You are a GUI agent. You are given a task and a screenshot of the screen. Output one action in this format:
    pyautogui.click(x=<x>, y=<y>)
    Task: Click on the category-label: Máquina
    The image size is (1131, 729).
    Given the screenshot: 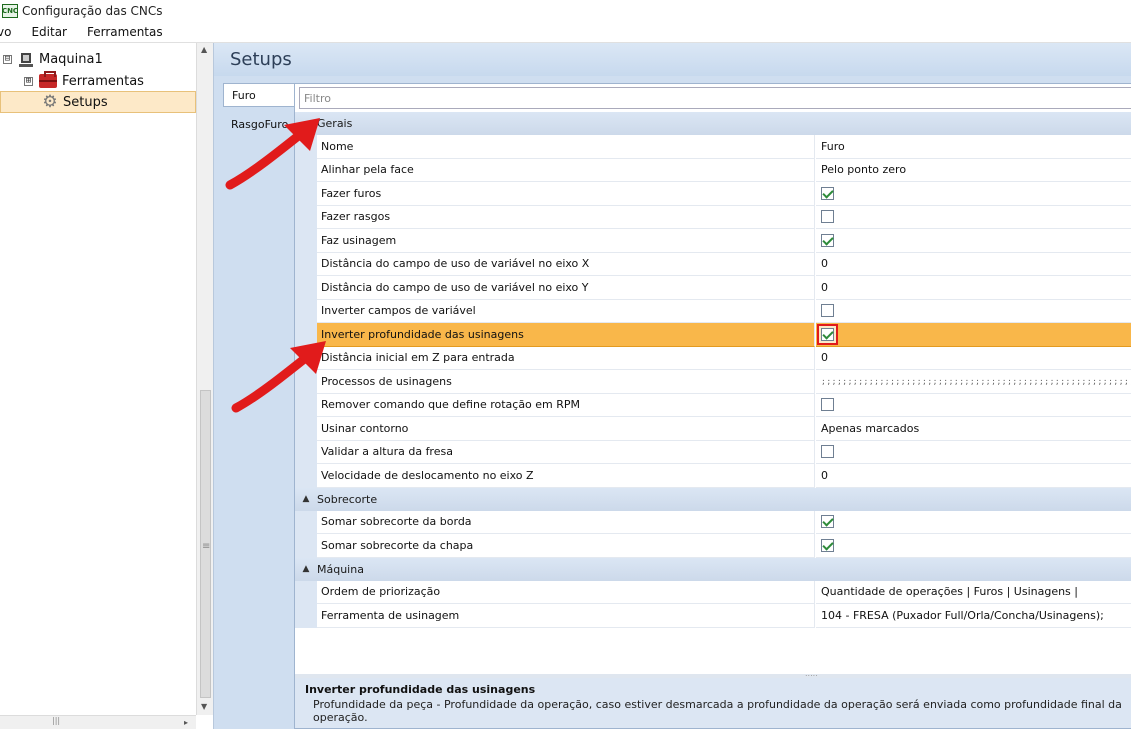 What is the action you would take?
    pyautogui.click(x=340, y=569)
    